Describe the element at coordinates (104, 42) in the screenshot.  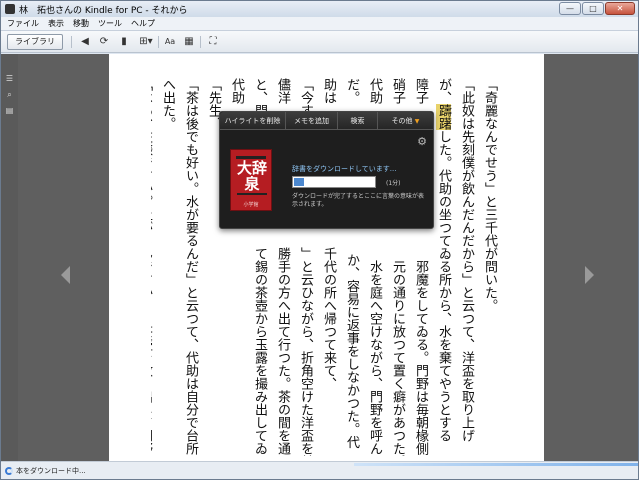
I see `sync-icon: ⟳` at that location.